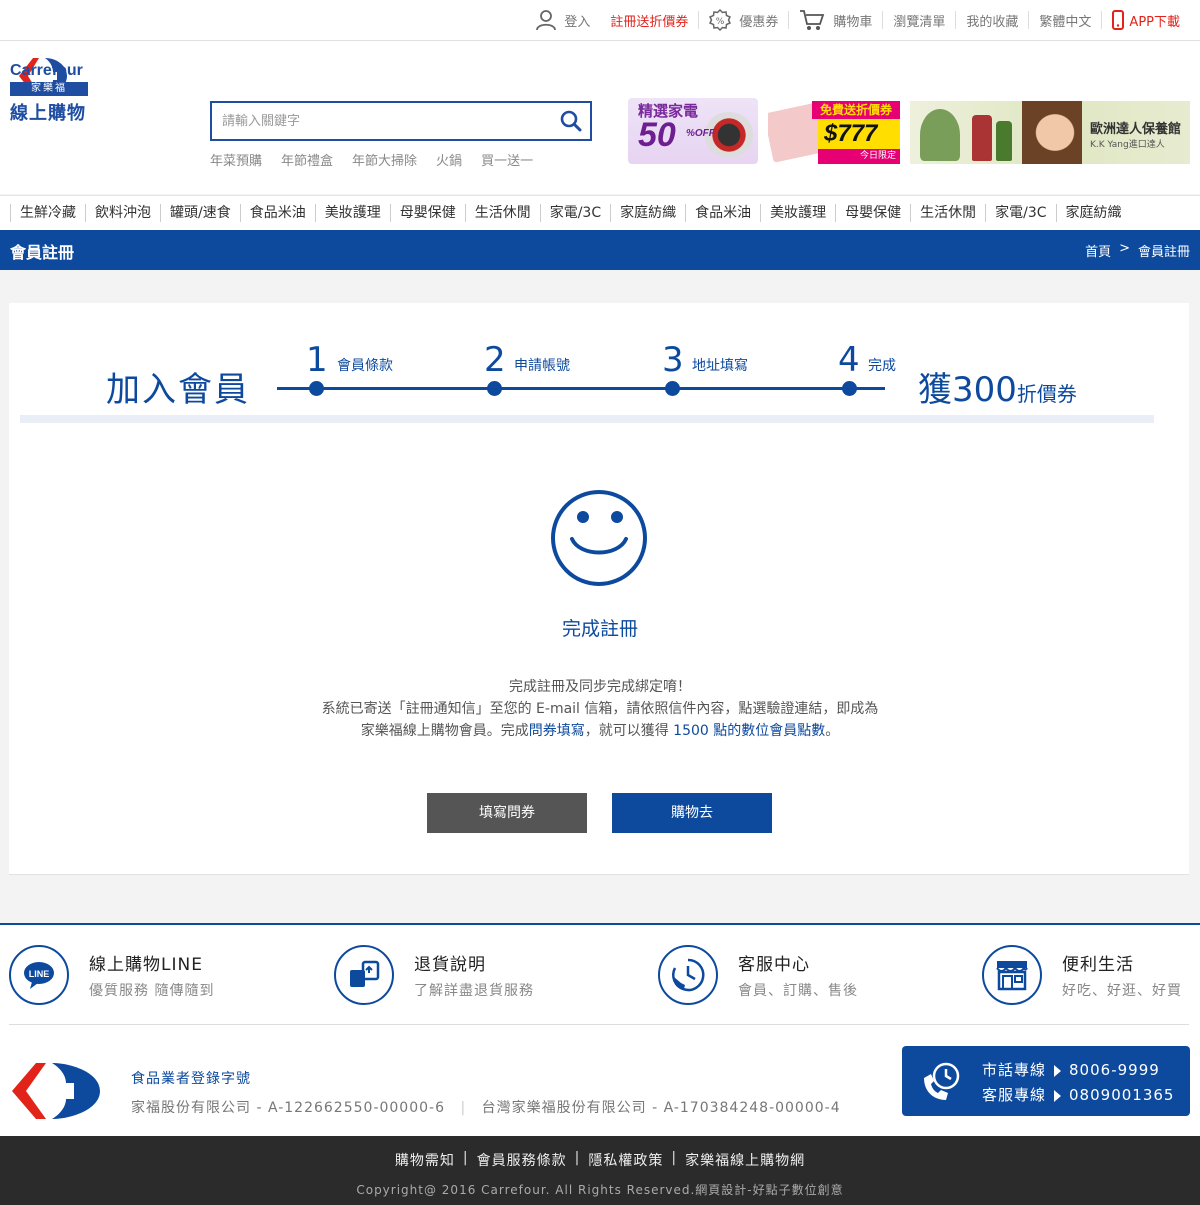 This screenshot has height=1205, width=1200. I want to click on step-label: 地址填寫, so click(720, 366).